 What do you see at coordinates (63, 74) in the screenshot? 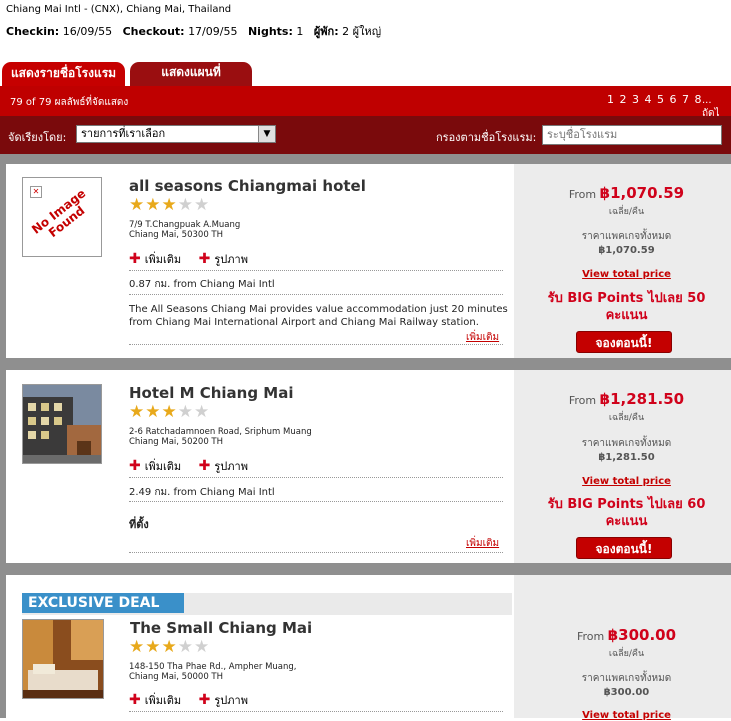
I see `tab-list-view: แสดงรายชื่อโรงแรม` at bounding box center [63, 74].